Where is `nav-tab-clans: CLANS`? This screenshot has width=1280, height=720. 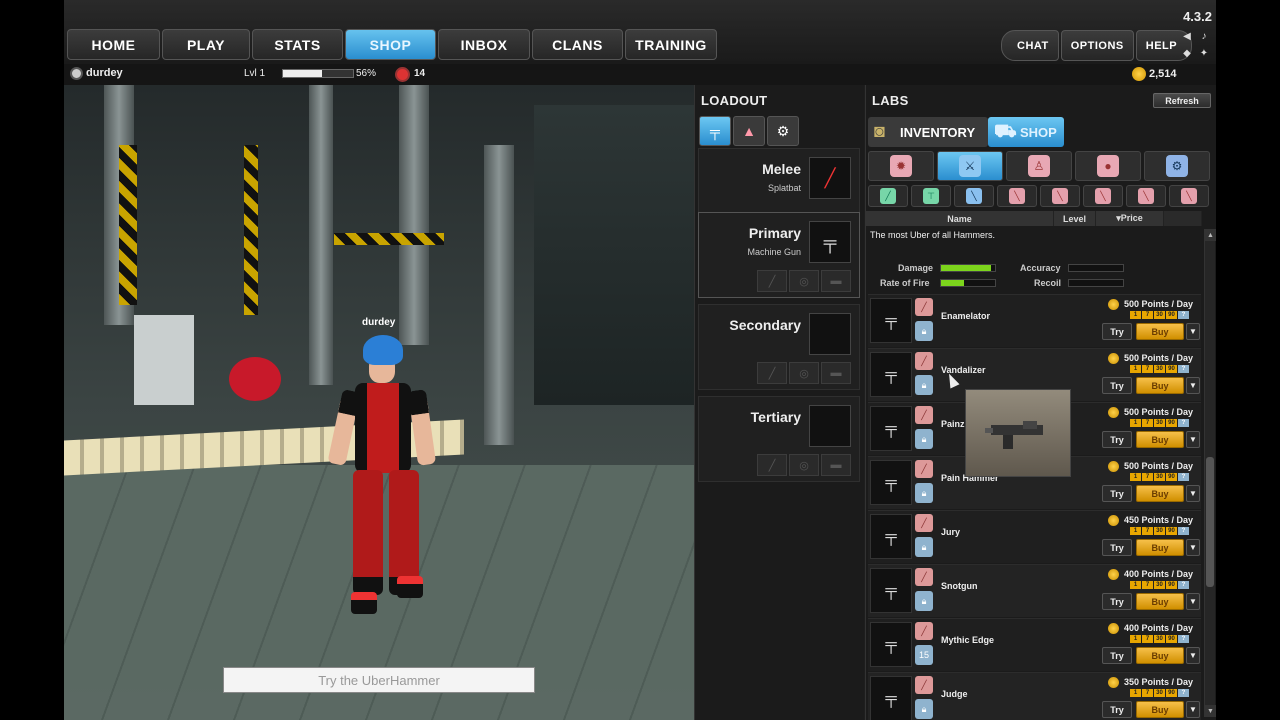 nav-tab-clans: CLANS is located at coordinates (577, 44).